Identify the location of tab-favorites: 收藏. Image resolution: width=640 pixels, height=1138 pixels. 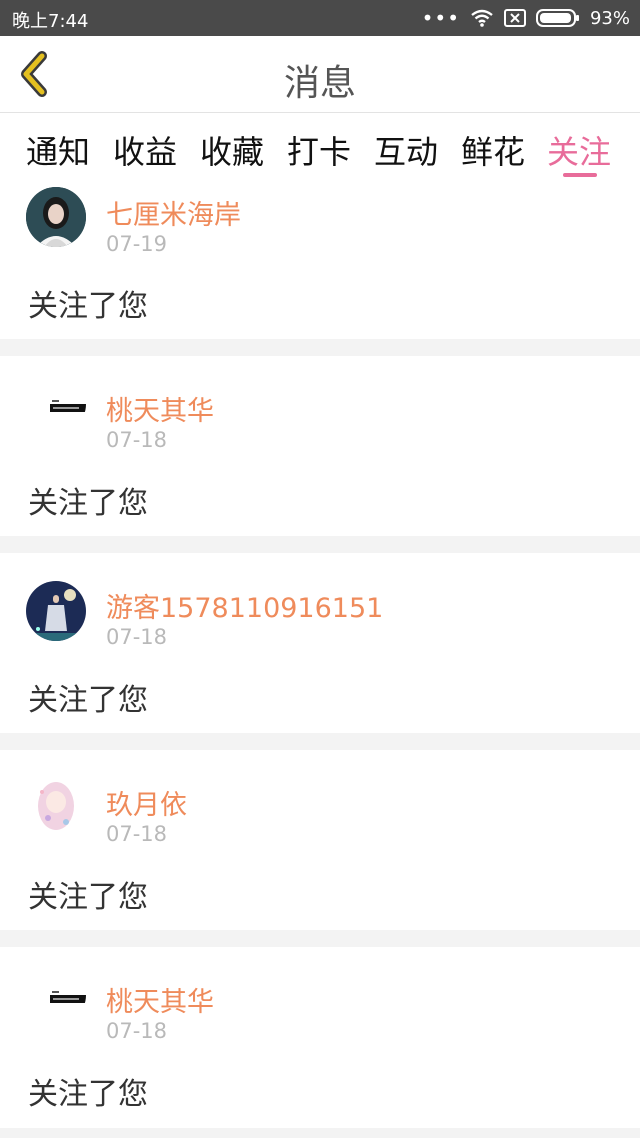
(232, 150).